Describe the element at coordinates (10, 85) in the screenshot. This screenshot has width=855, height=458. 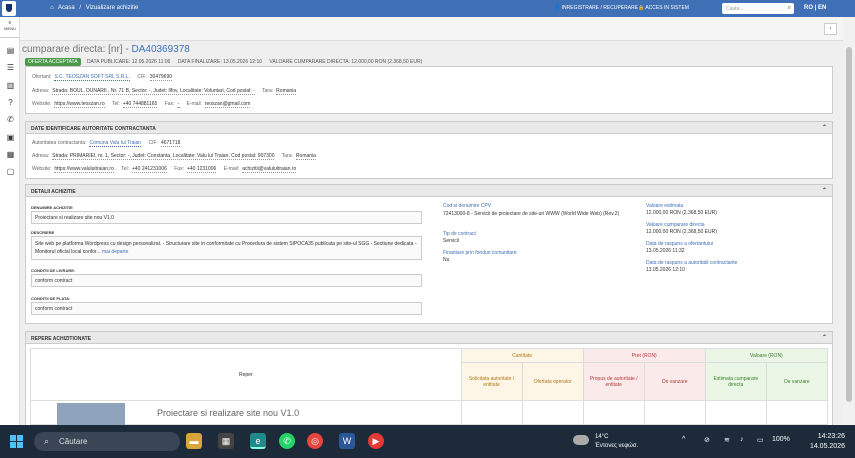
I see `book-icon: ▥` at that location.